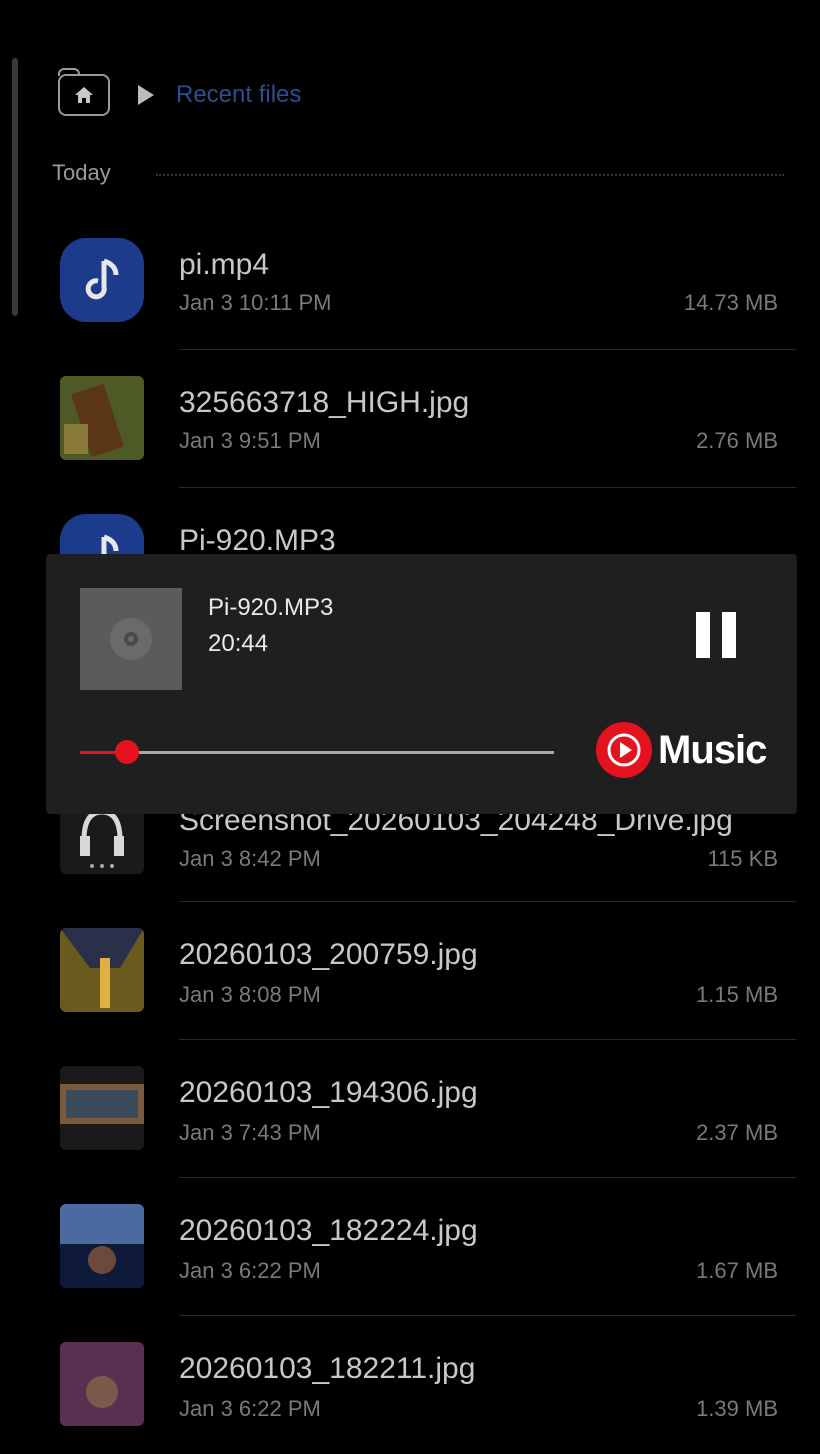 The width and height of the screenshot is (820, 1454). I want to click on file-size: 2.37 MB, so click(737, 1132).